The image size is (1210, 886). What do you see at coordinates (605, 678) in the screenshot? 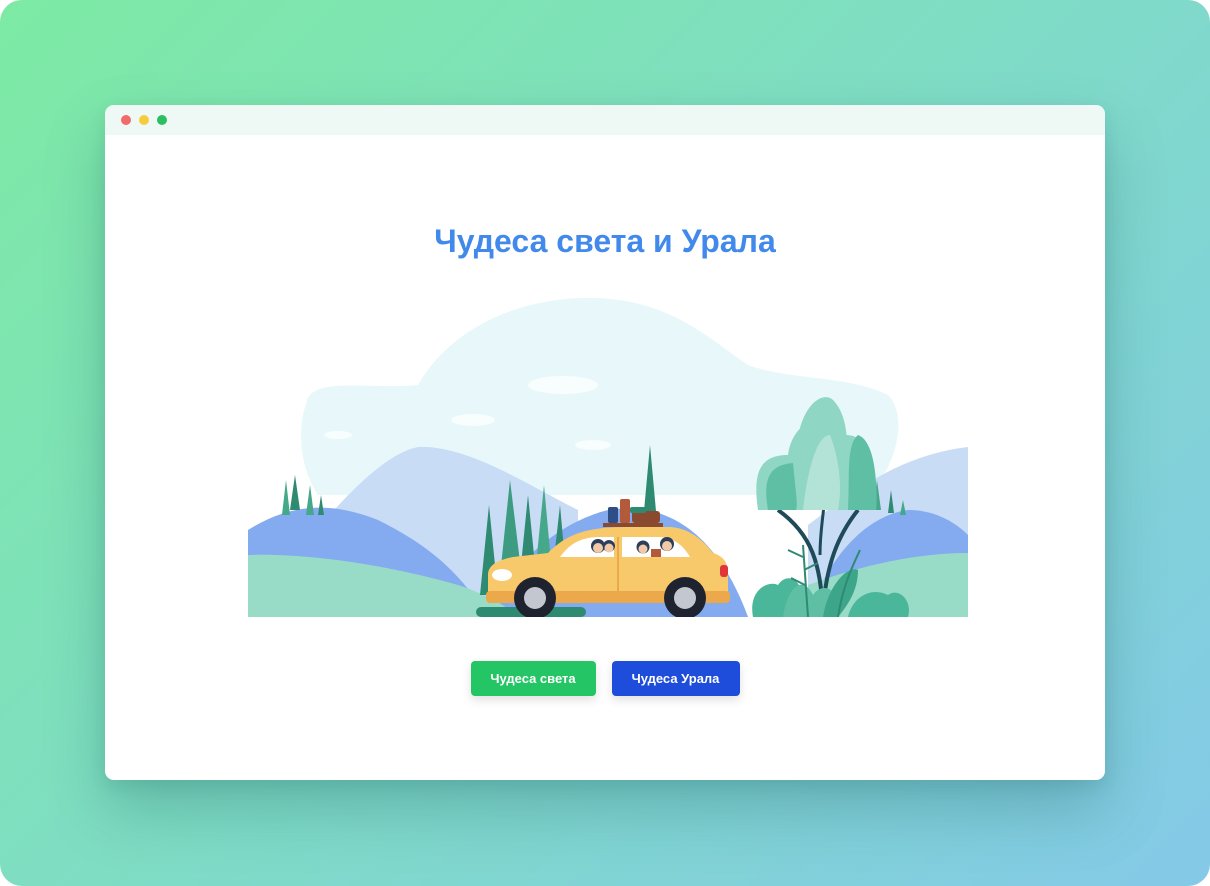
I see `action-buttons: Чудеса света Чудеса Урала` at bounding box center [605, 678].